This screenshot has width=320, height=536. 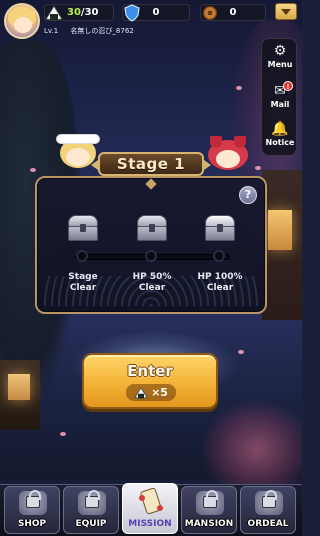 What do you see at coordinates (228, 157) in the screenshot?
I see `chibi-red-hair-girl` at bounding box center [228, 157].